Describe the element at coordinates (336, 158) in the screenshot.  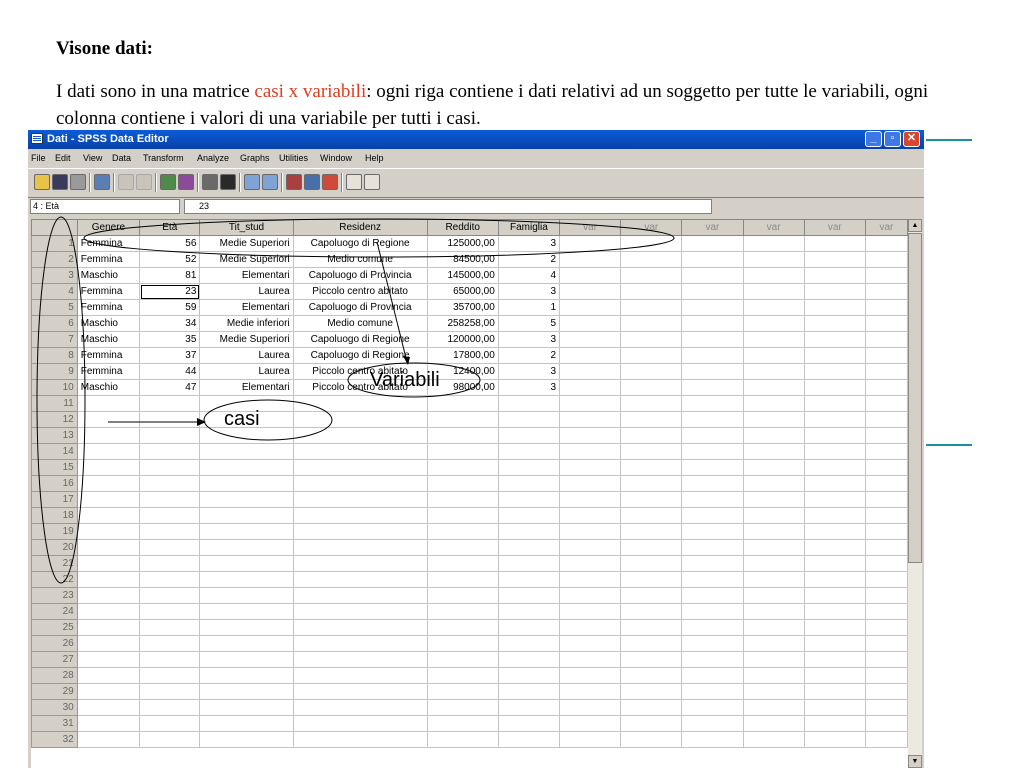
I see `menu-window: Window` at that location.